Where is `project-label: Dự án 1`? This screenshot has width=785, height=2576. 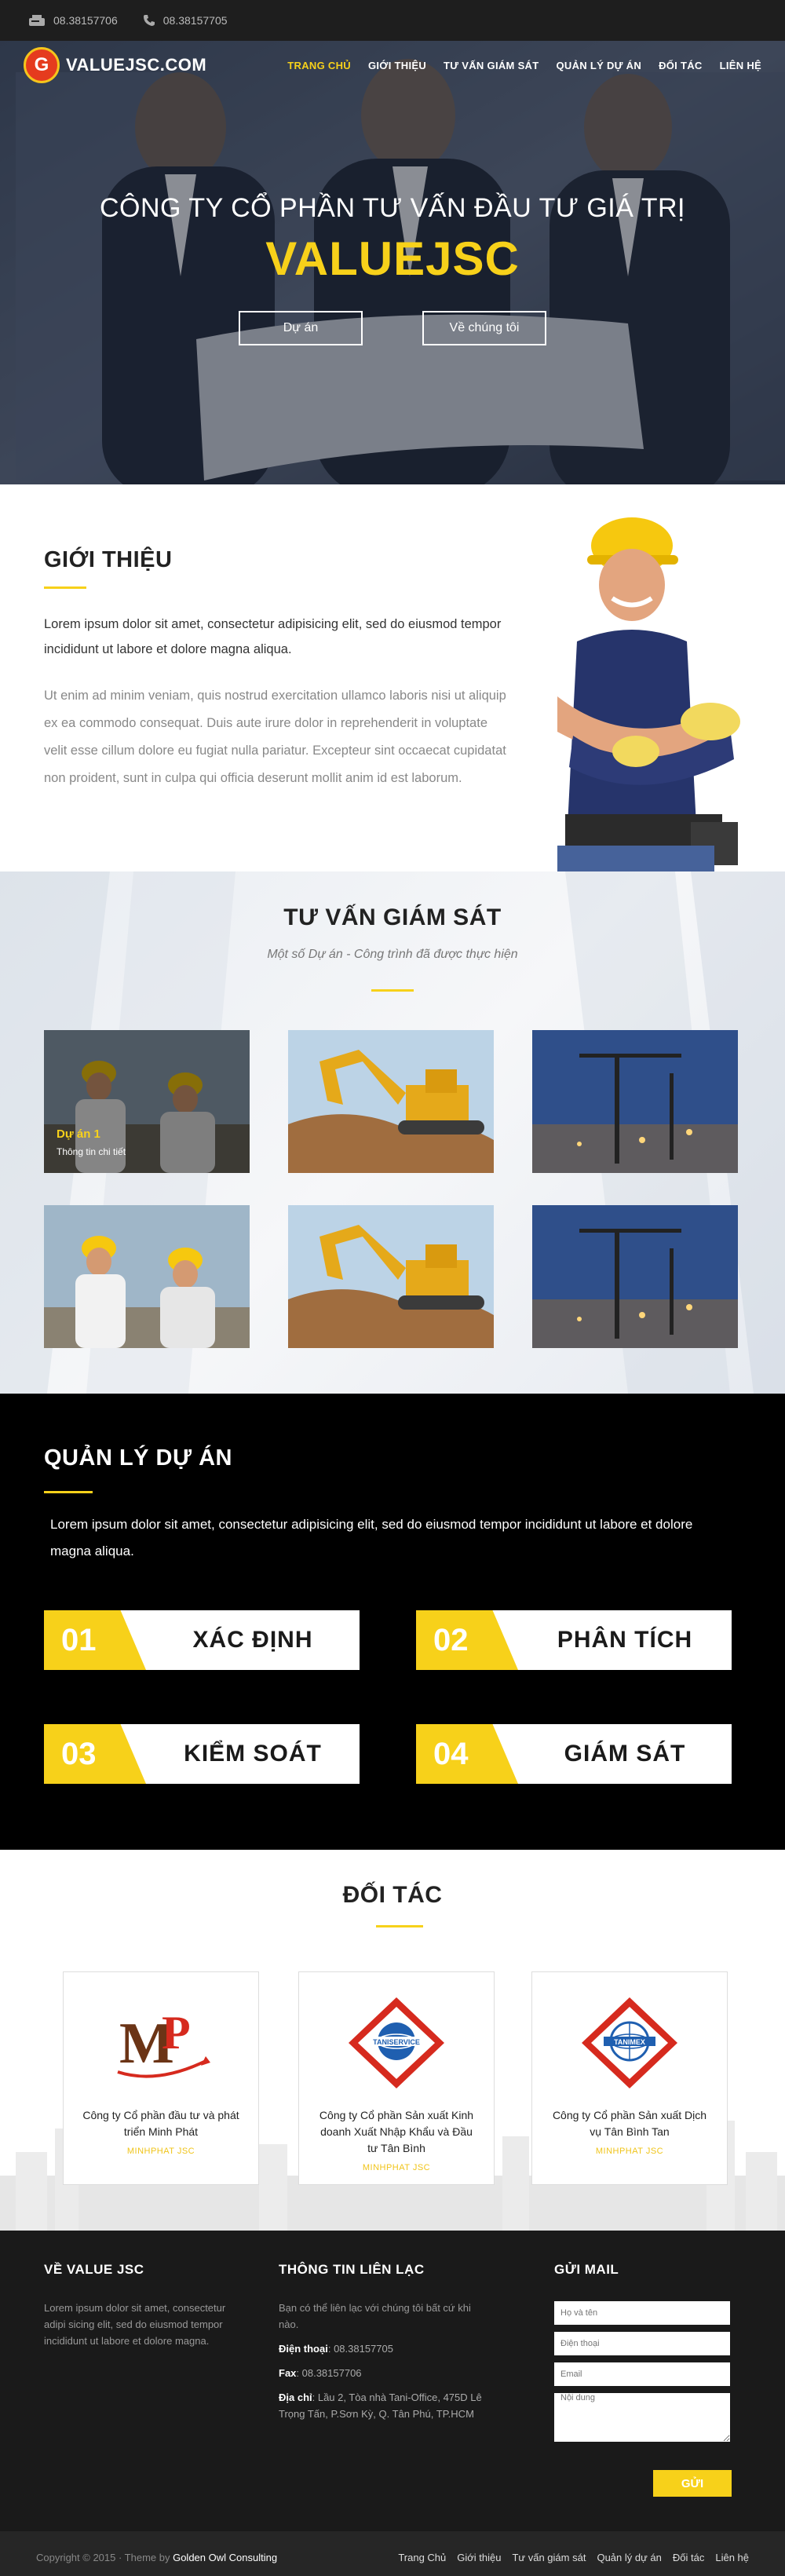
project-label: Dự án 1 is located at coordinates (78, 1134).